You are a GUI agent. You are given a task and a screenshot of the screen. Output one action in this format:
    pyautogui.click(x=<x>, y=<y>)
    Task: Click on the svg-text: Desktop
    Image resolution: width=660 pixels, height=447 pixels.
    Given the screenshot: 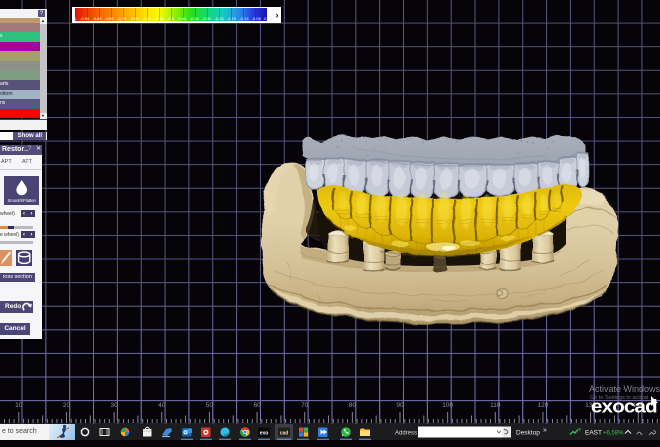 What is the action you would take?
    pyautogui.click(x=528, y=433)
    